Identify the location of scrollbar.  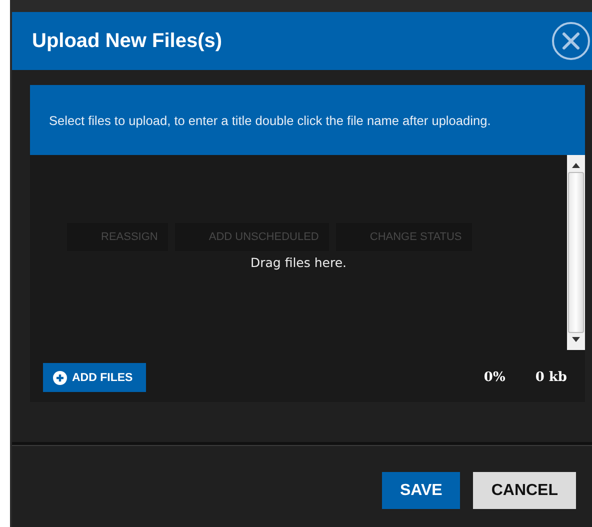
(576, 252).